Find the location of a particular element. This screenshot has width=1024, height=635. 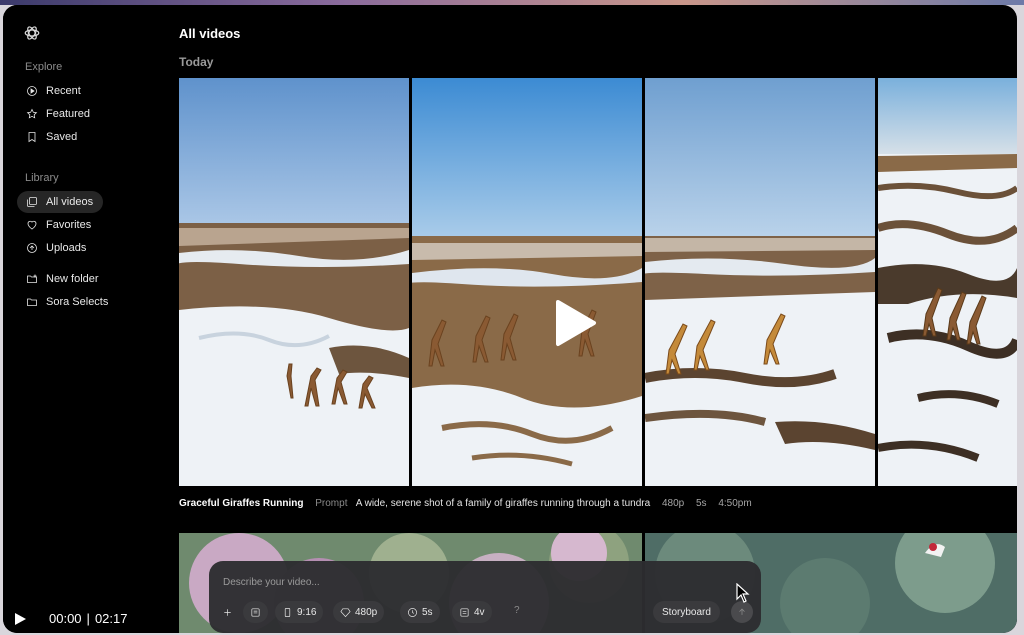

folder-icon is located at coordinates (32, 302).